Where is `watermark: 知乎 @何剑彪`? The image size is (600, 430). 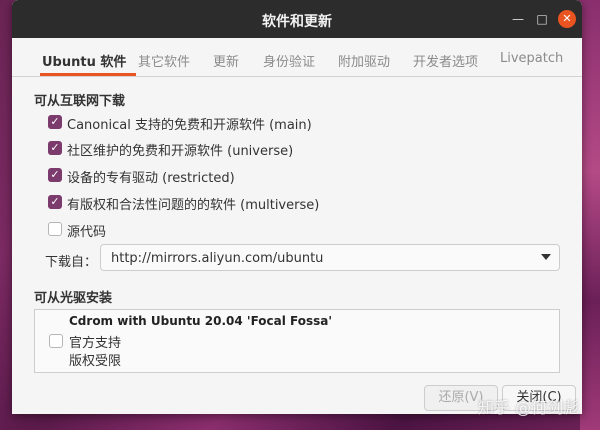 watermark: 知乎 @何剑彪 is located at coordinates (529, 407).